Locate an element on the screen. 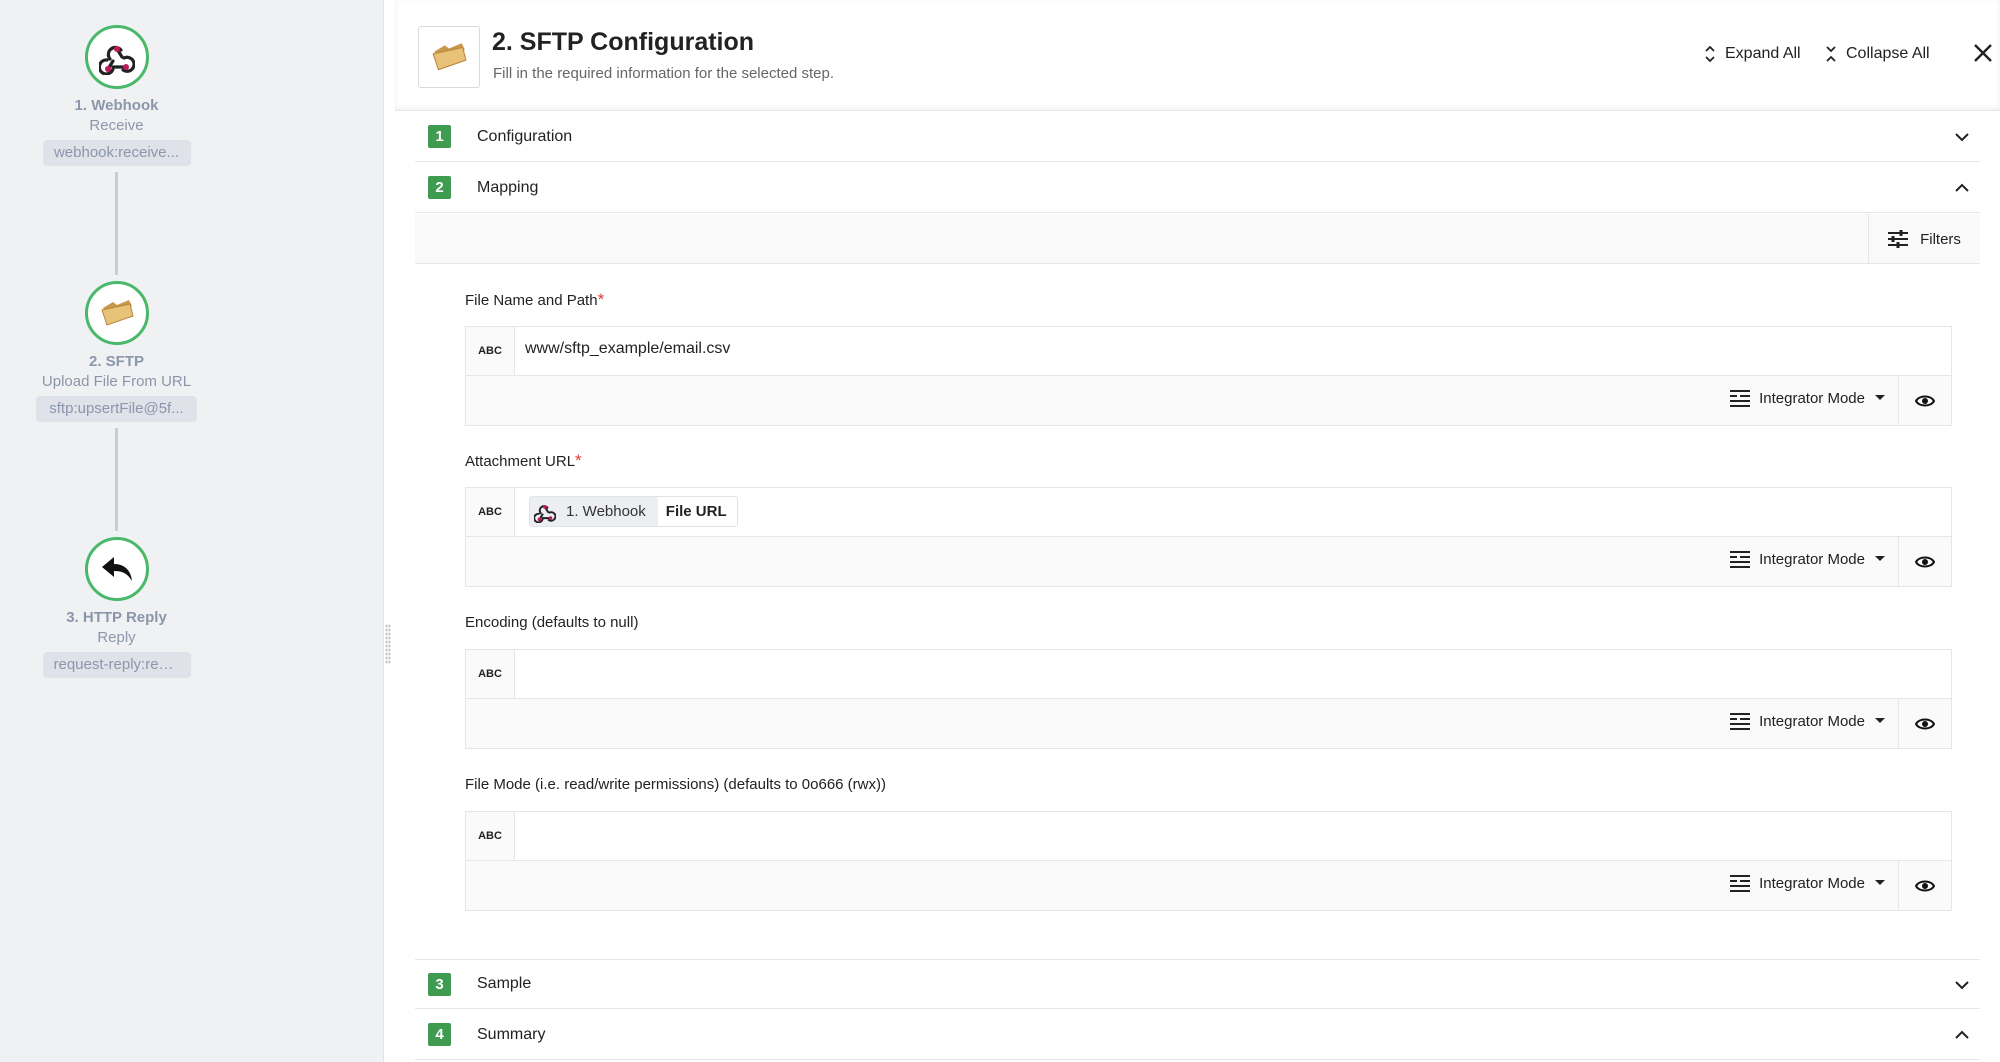 The image size is (2000, 1062). filters-label: Filters is located at coordinates (1940, 239).